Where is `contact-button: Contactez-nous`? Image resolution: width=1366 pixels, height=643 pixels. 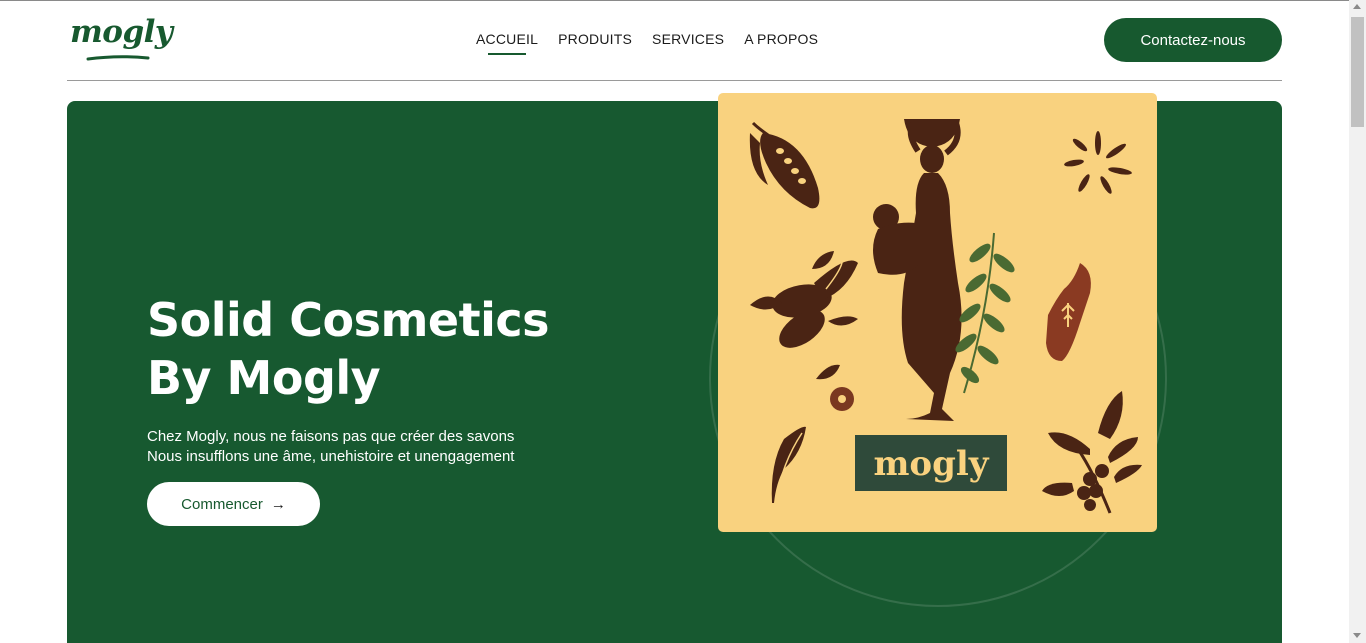
contact-button: Contactez-nous is located at coordinates (1193, 40).